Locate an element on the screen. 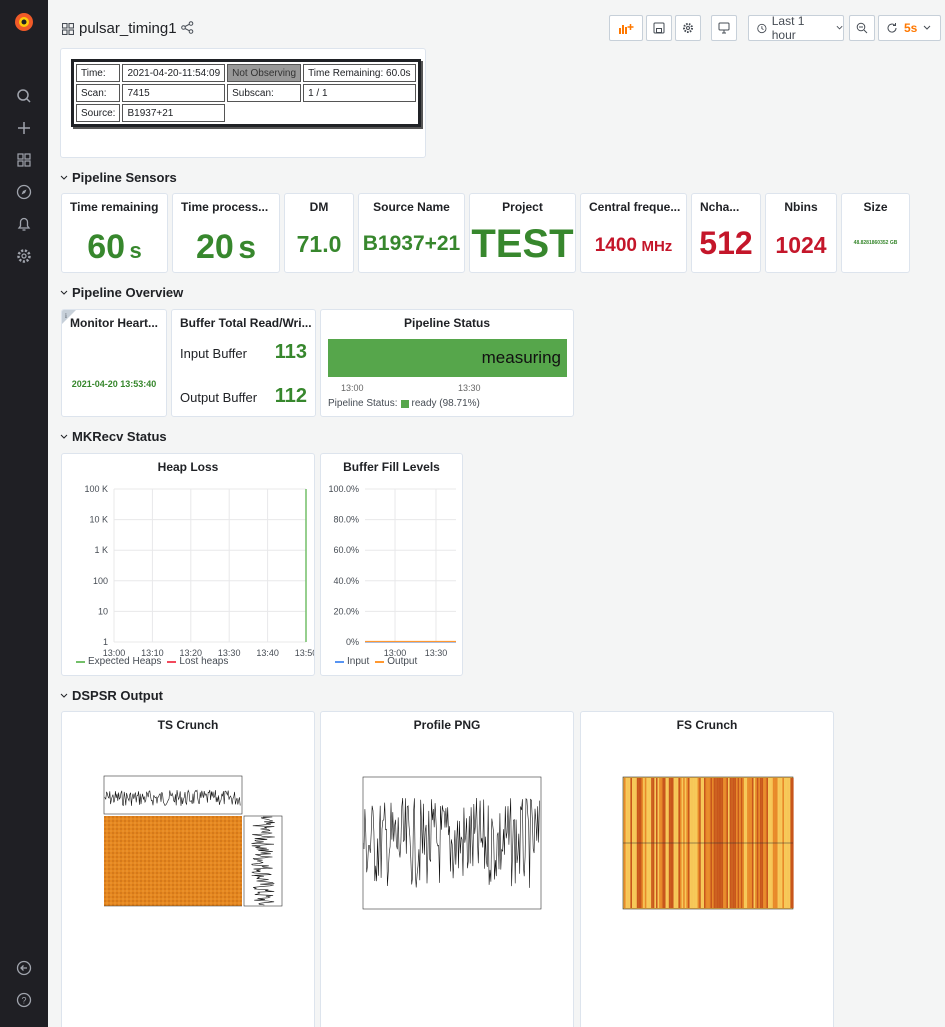 The width and height of the screenshot is (945, 1027). help-icon: ? is located at coordinates (24, 1000).